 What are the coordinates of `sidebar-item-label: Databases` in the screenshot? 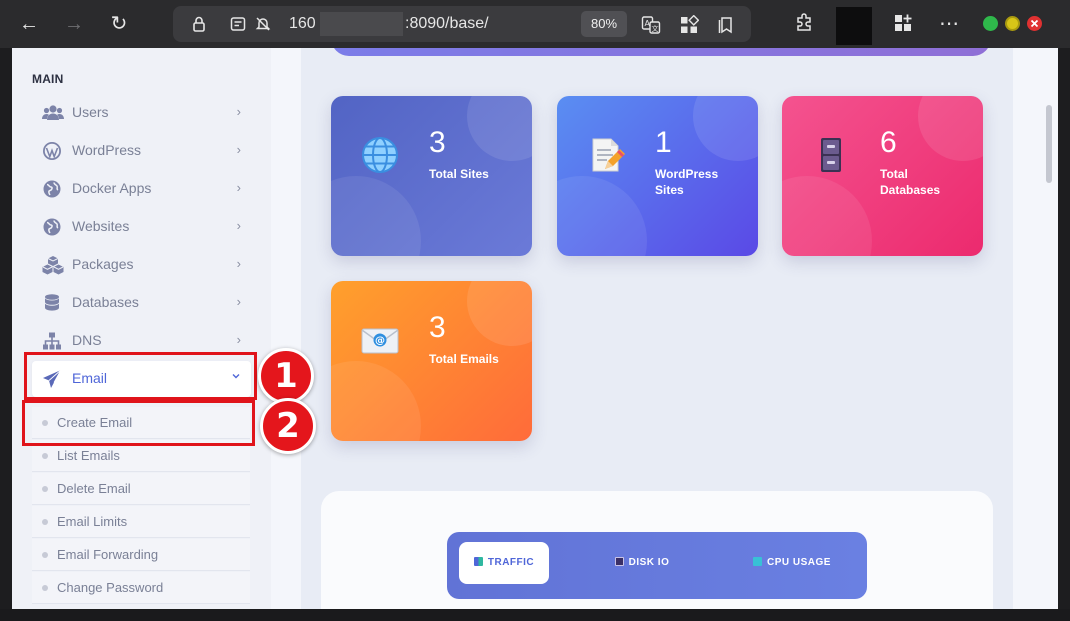 It's located at (105, 302).